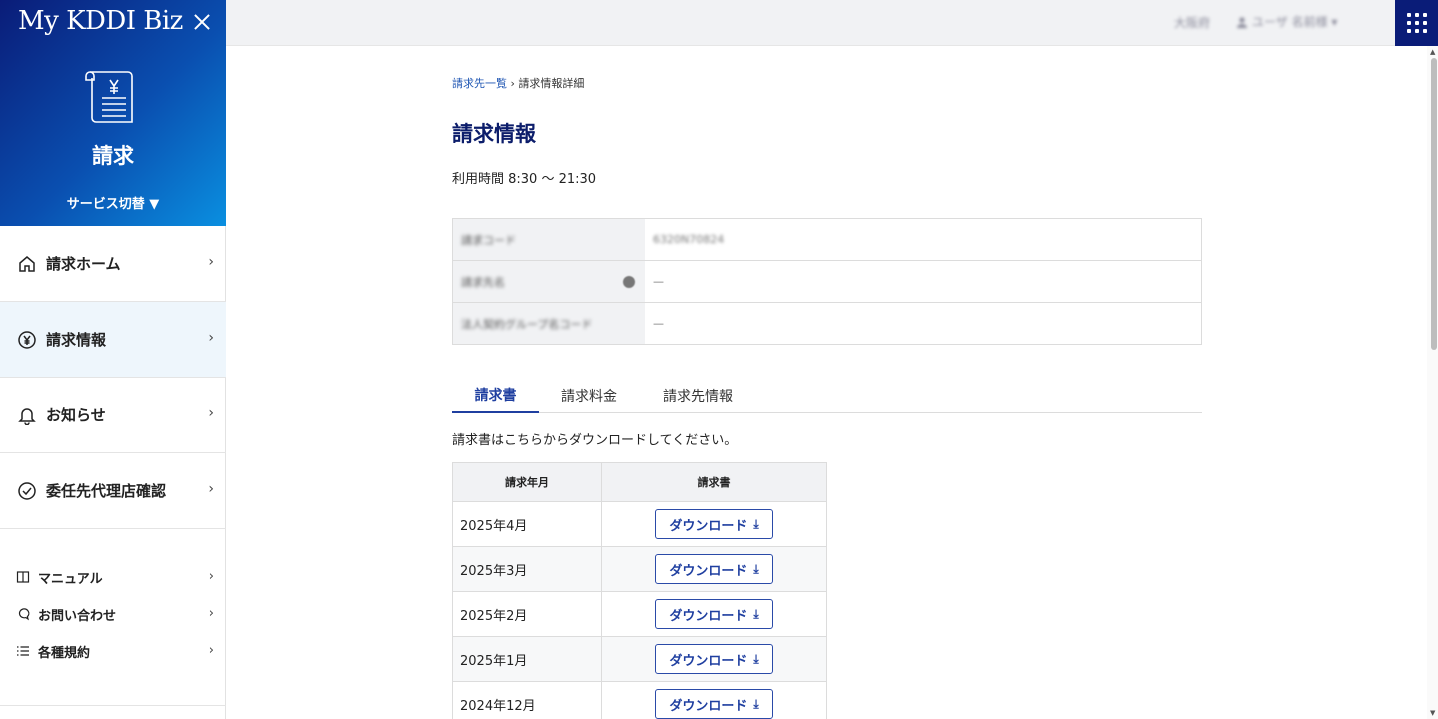 The width and height of the screenshot is (1438, 719). Describe the element at coordinates (629, 282) in the screenshot. I see `help-icon` at that location.